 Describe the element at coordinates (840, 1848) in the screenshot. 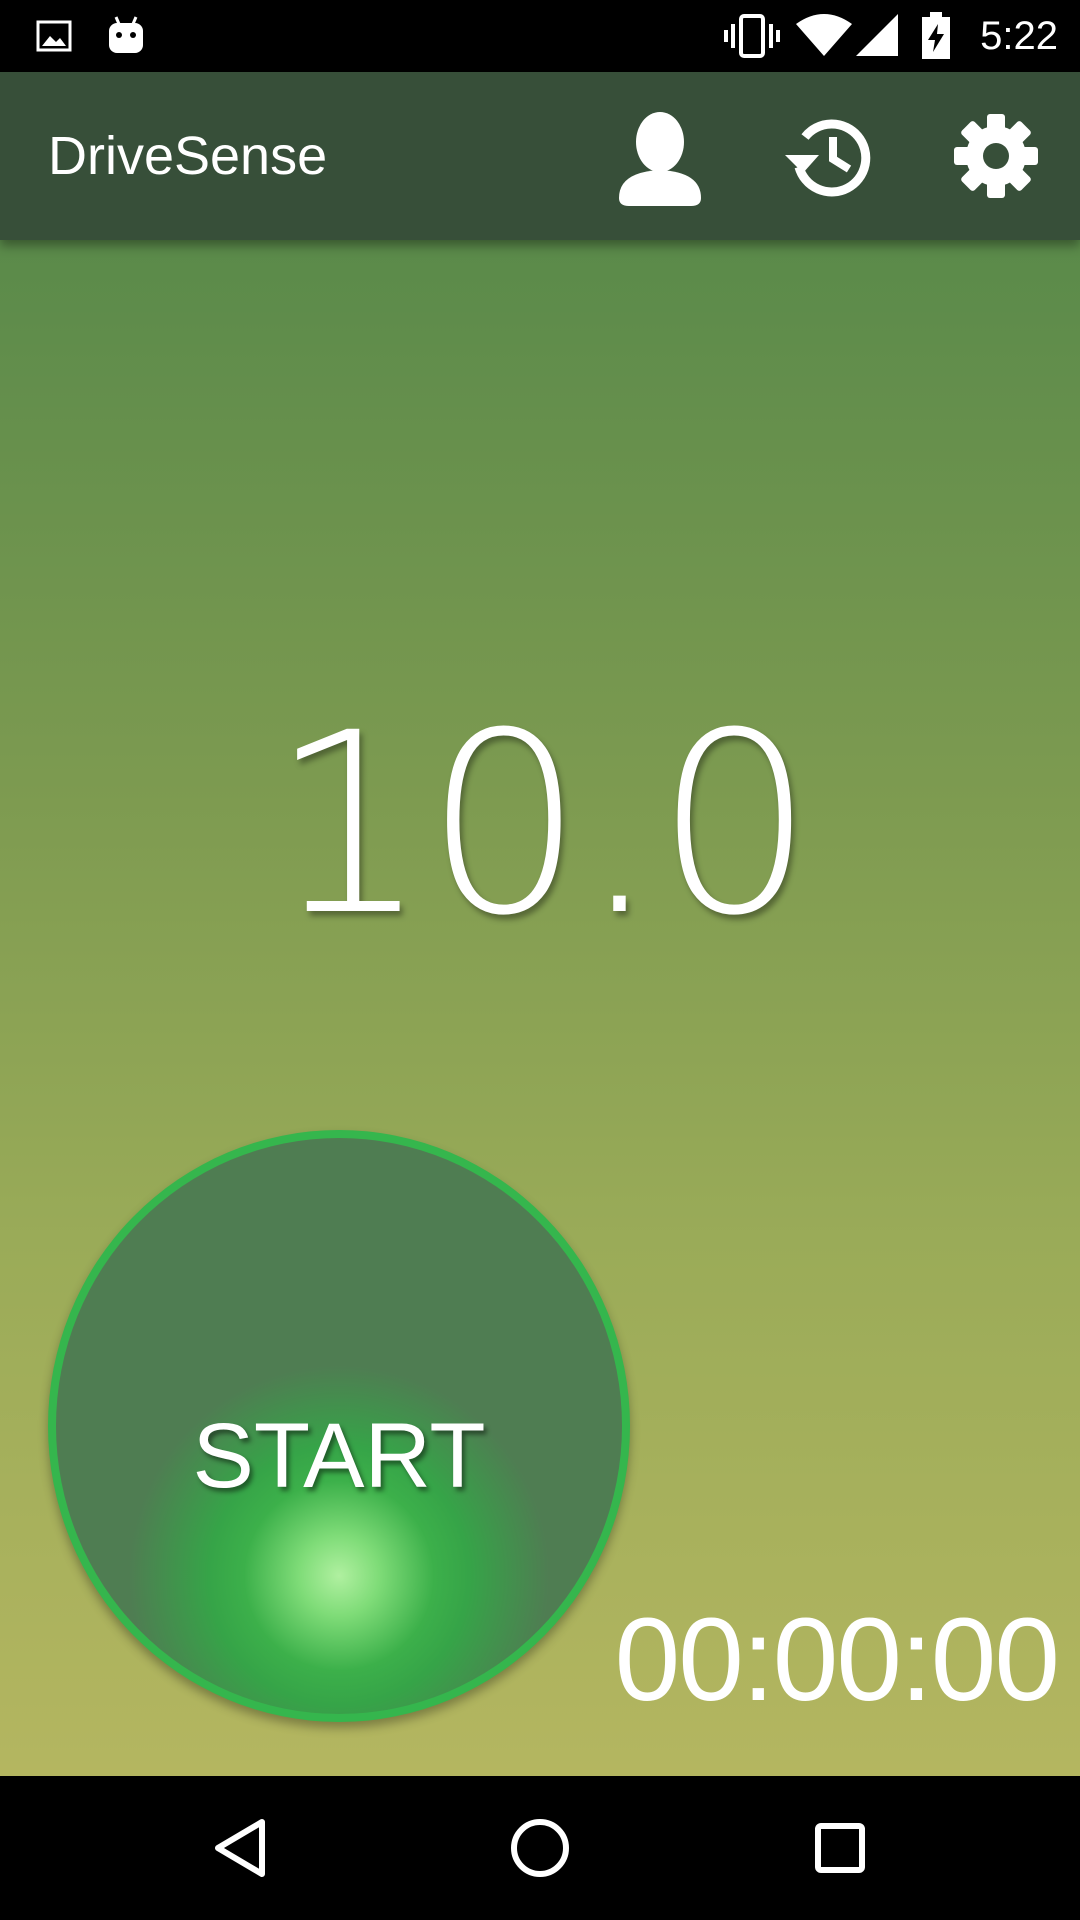

I see `recents-icon` at that location.